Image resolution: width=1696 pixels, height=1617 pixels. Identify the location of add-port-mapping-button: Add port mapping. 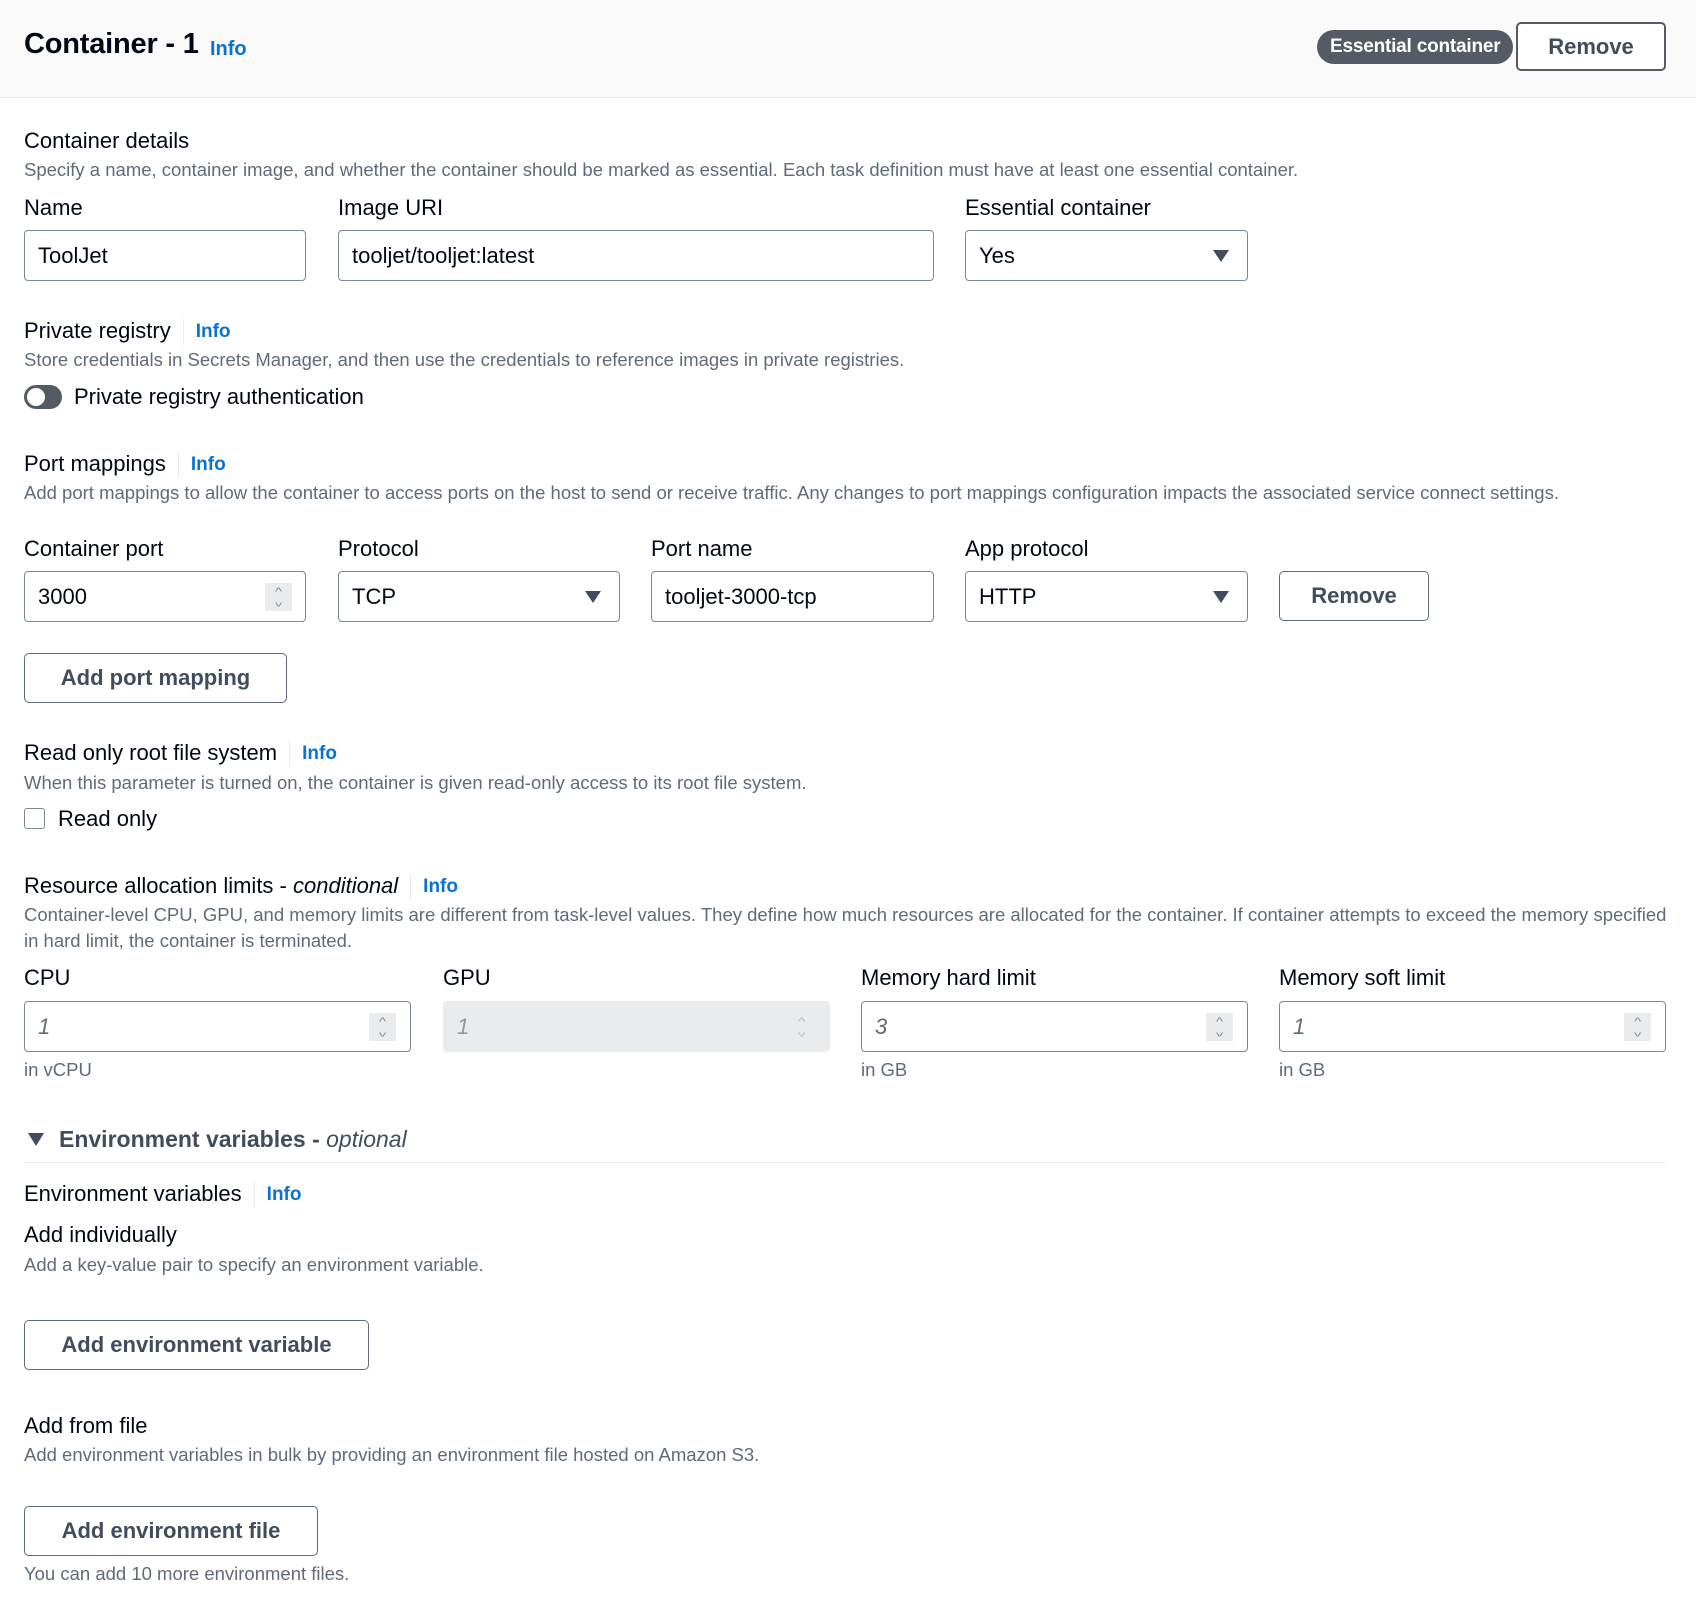
(155, 678).